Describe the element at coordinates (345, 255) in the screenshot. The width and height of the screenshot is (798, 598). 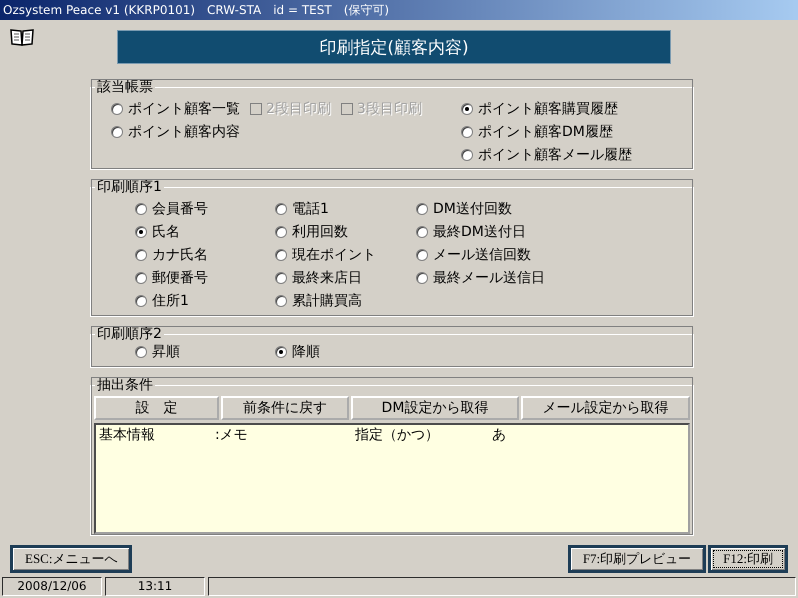
I see `radio-option: 現在ポイント` at that location.